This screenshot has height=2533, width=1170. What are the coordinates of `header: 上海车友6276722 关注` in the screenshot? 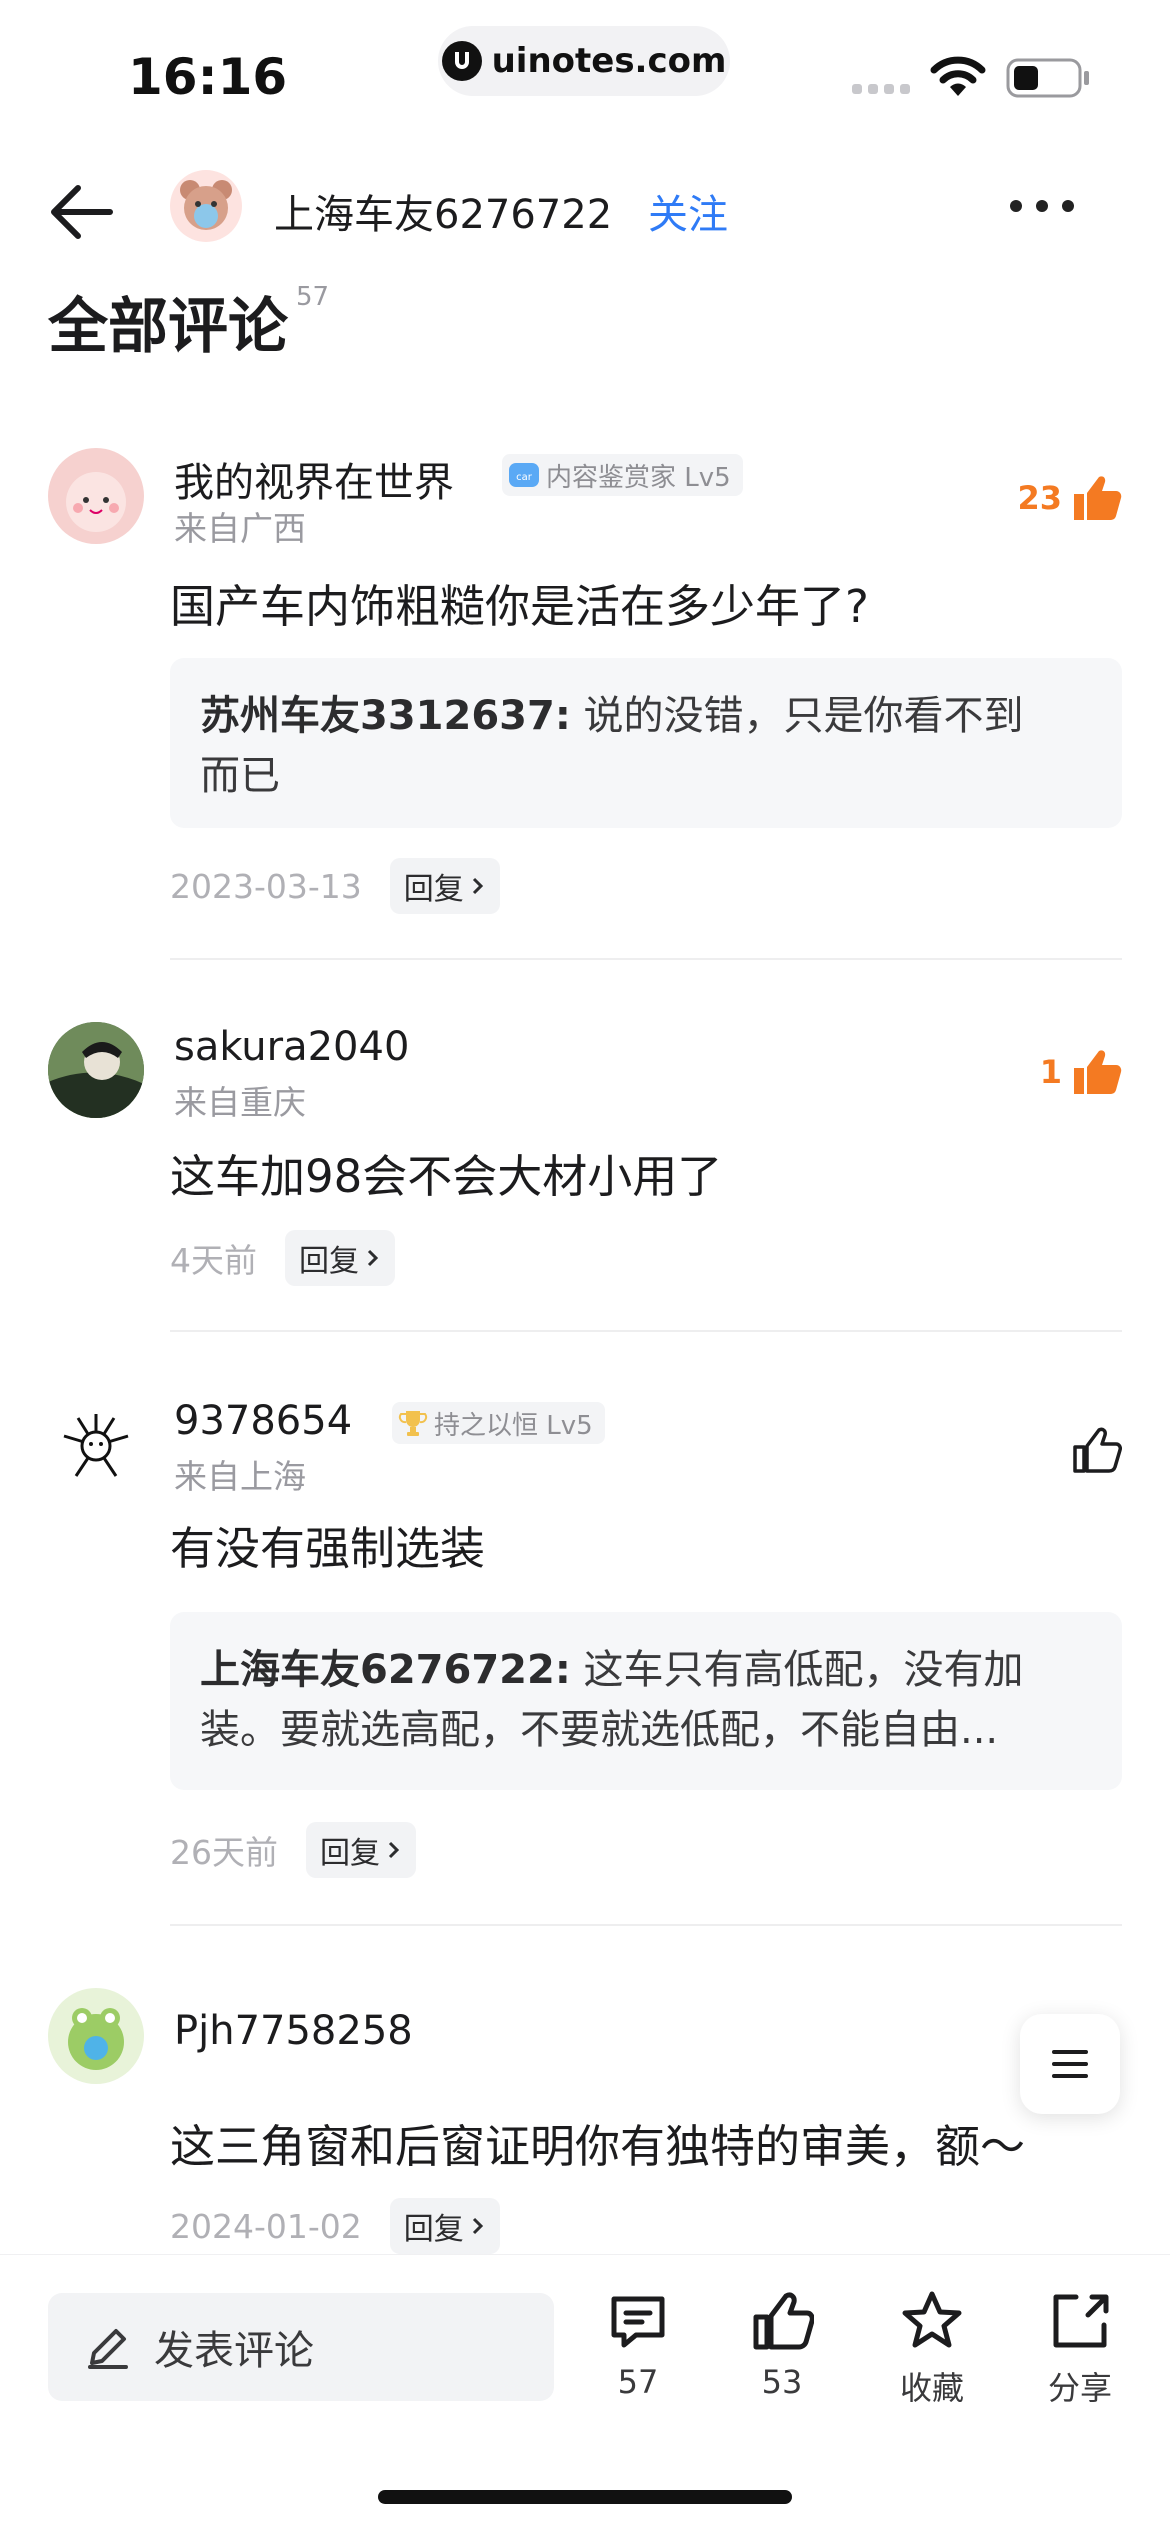 It's located at (585, 210).